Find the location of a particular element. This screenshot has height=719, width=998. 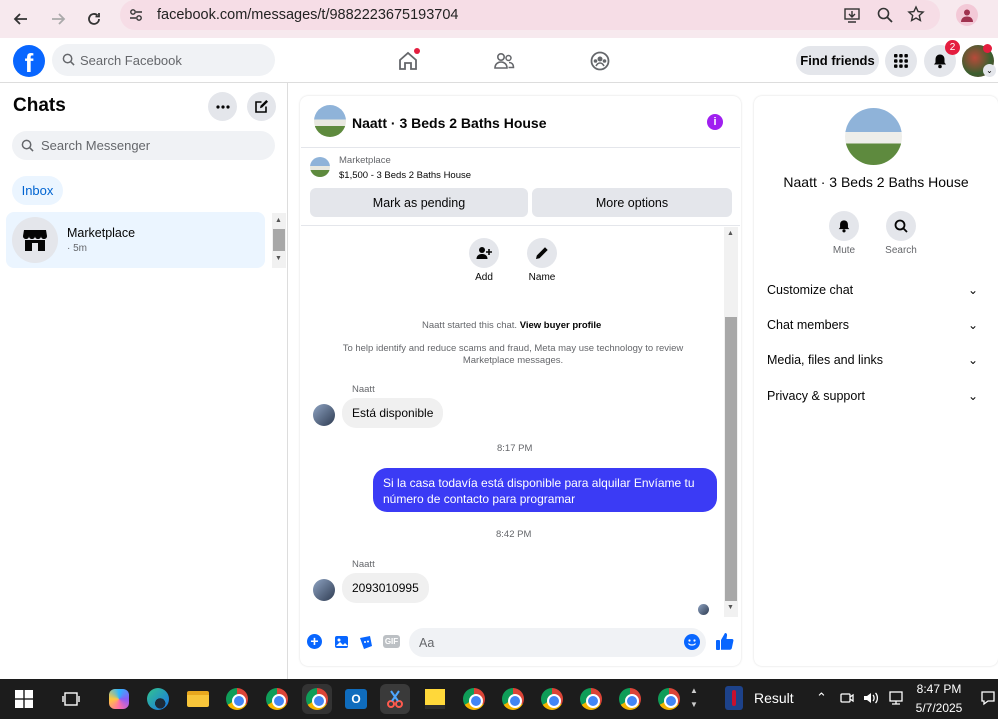

section-media-files-links: Media, files and links is located at coordinates (825, 360).